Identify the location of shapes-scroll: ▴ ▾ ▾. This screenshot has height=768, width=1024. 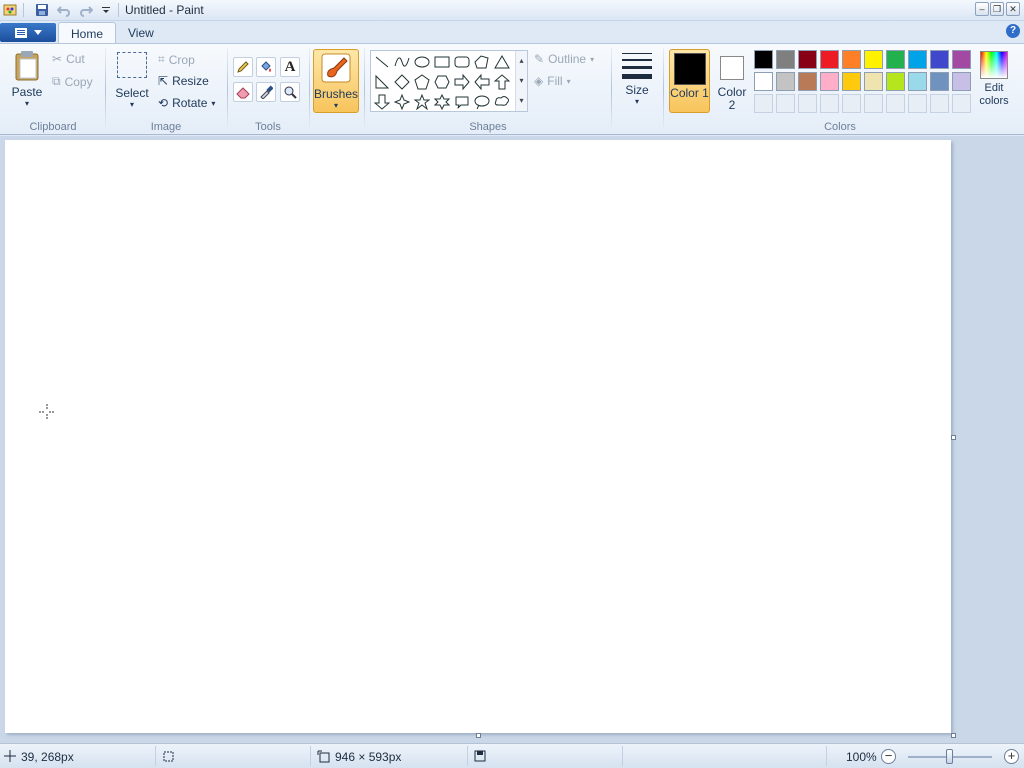
(521, 81).